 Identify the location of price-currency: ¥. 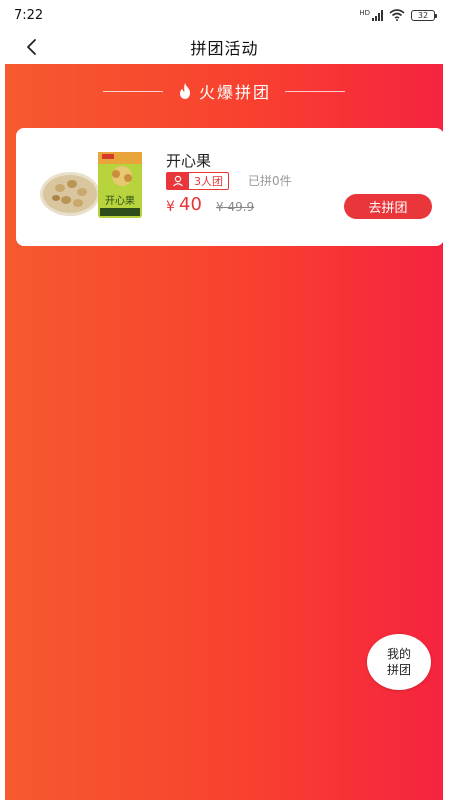
(170, 207).